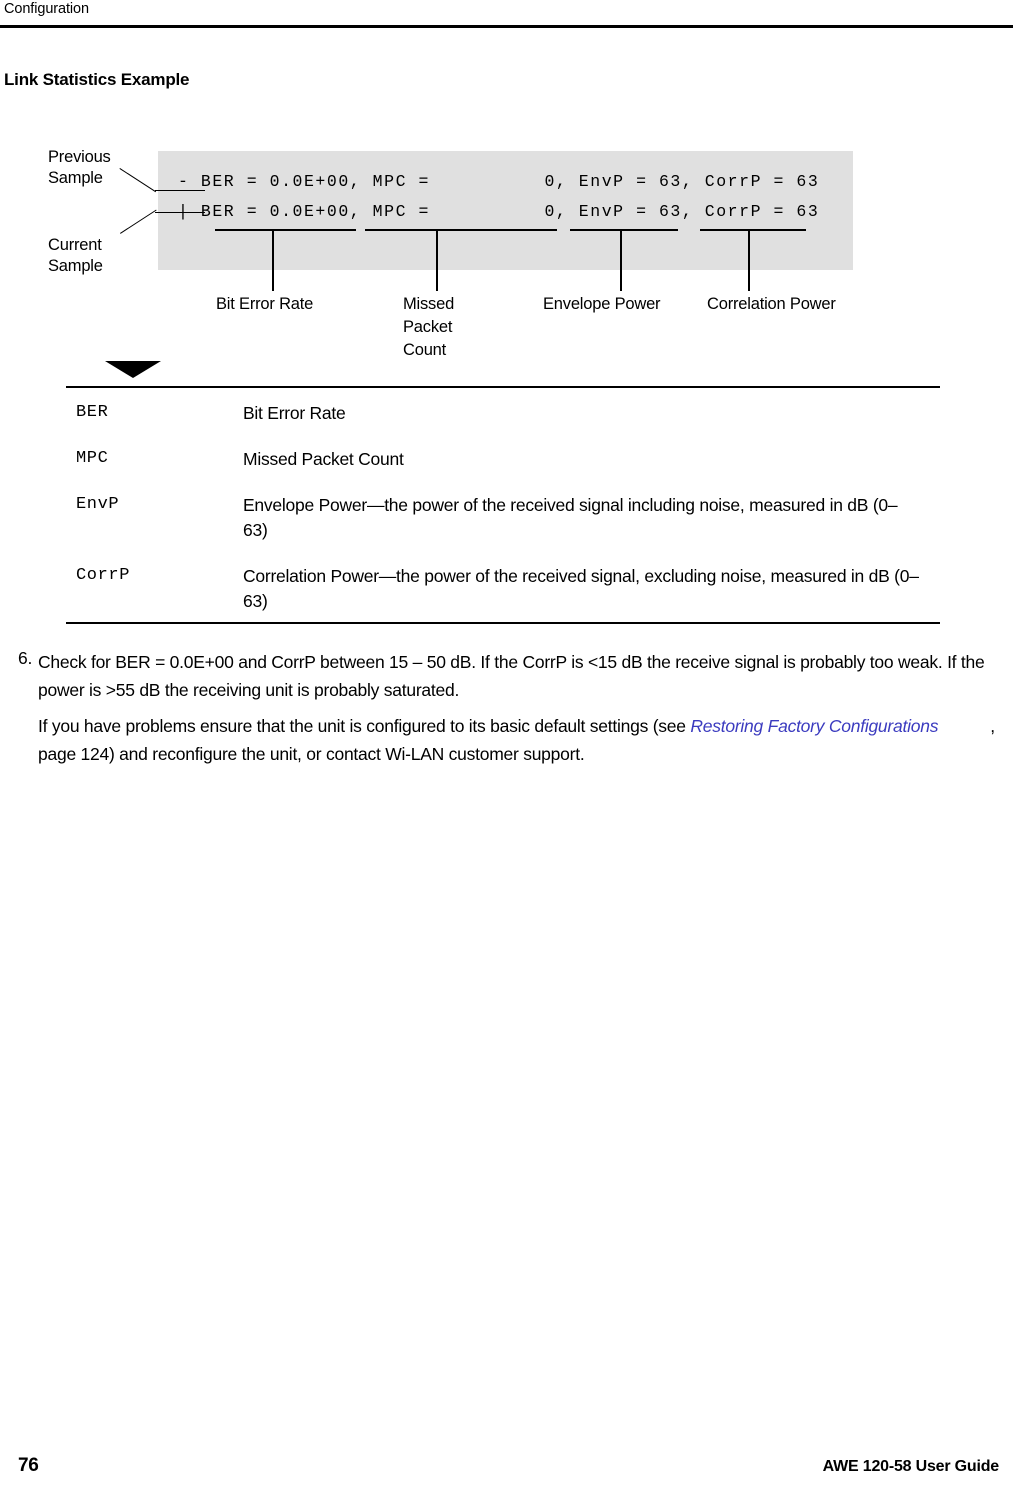 This screenshot has height=1496, width=1013. Describe the element at coordinates (46, 9) in the screenshot. I see `running-header: Configuration` at that location.